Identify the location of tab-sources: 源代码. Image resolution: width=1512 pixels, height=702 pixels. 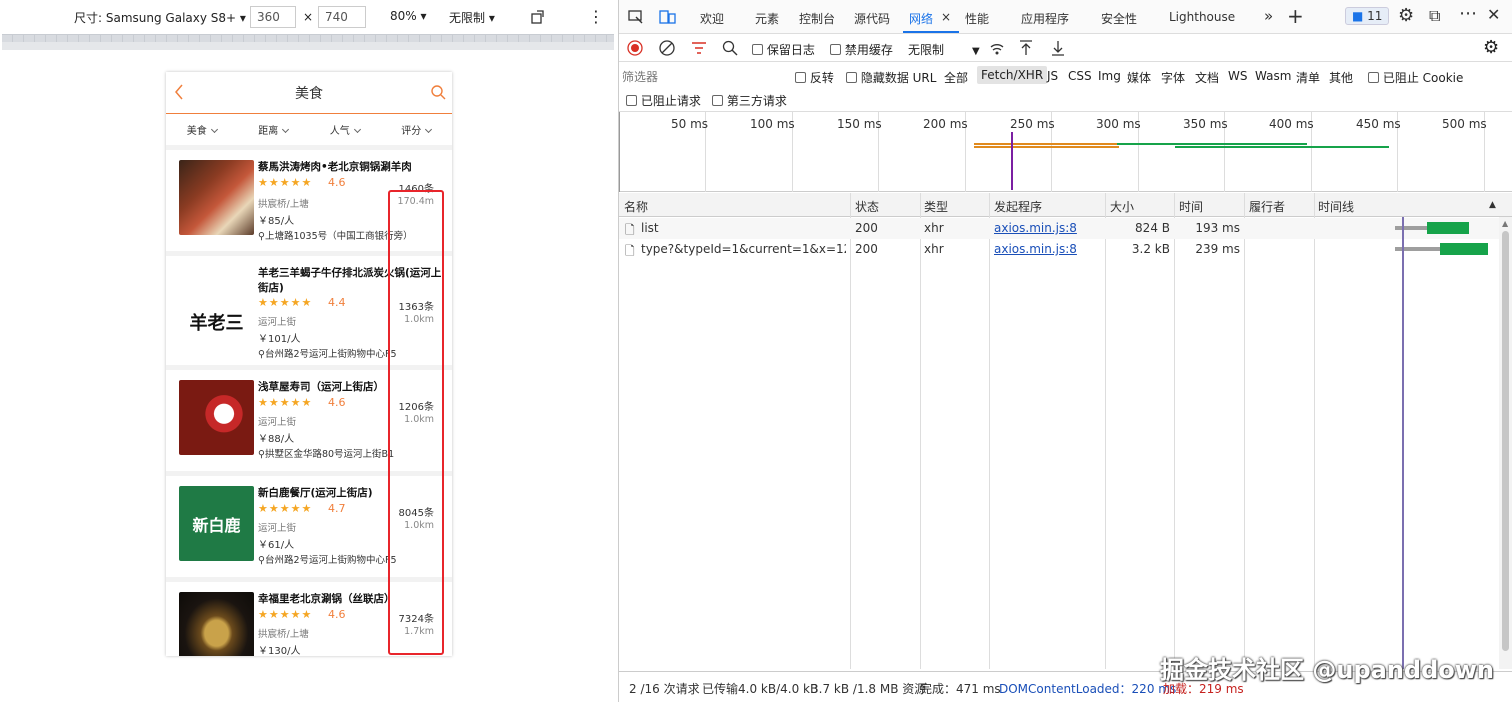
(872, 18).